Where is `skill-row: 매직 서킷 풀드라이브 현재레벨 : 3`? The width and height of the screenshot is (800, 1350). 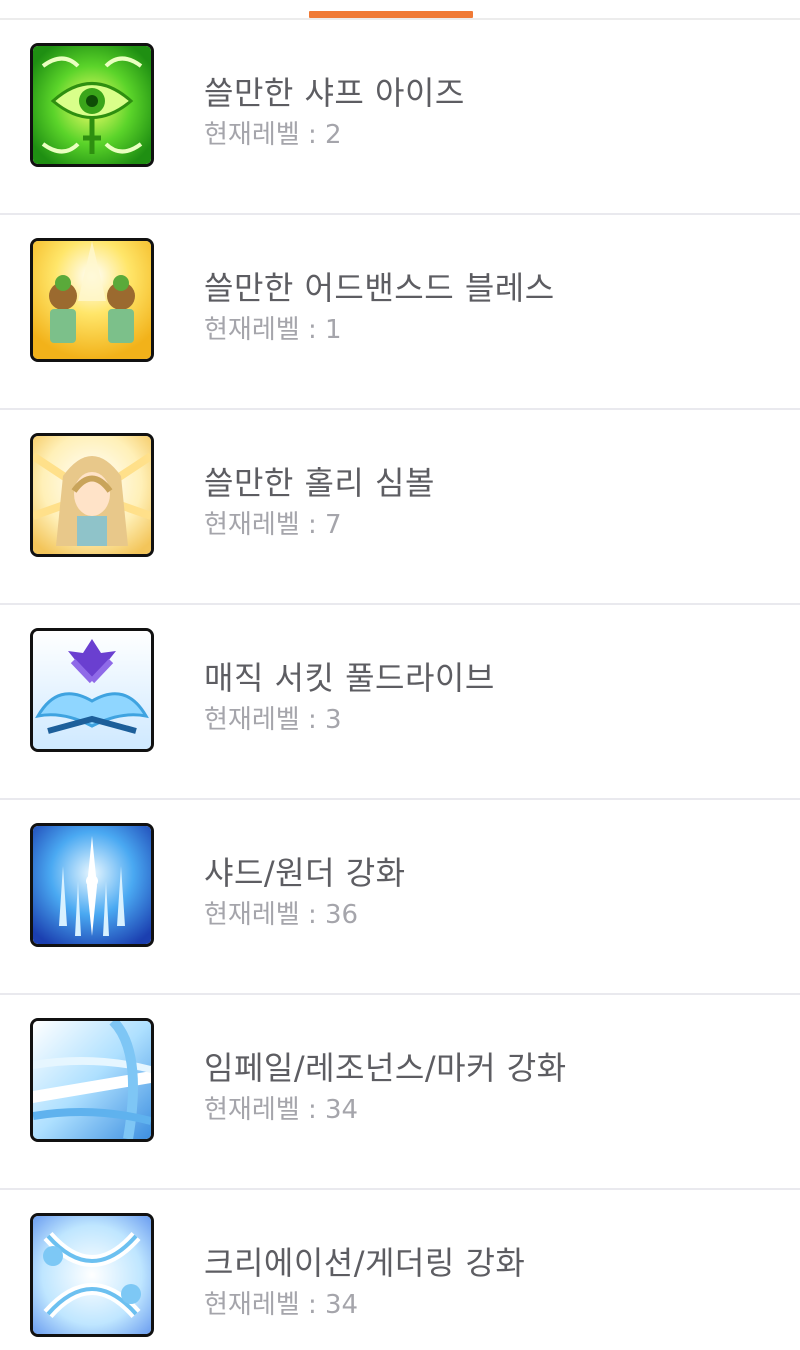 skill-row: 매직 서킷 풀드라이브 현재레벨 : 3 is located at coordinates (400, 702).